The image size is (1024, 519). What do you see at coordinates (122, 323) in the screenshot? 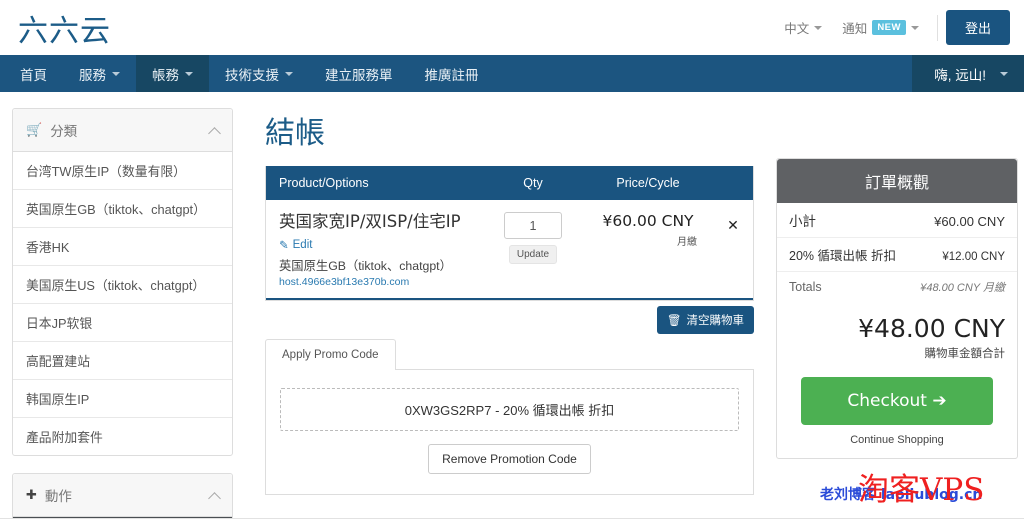
I see `sidebar-item-jp: 日本JP软银` at bounding box center [122, 323].